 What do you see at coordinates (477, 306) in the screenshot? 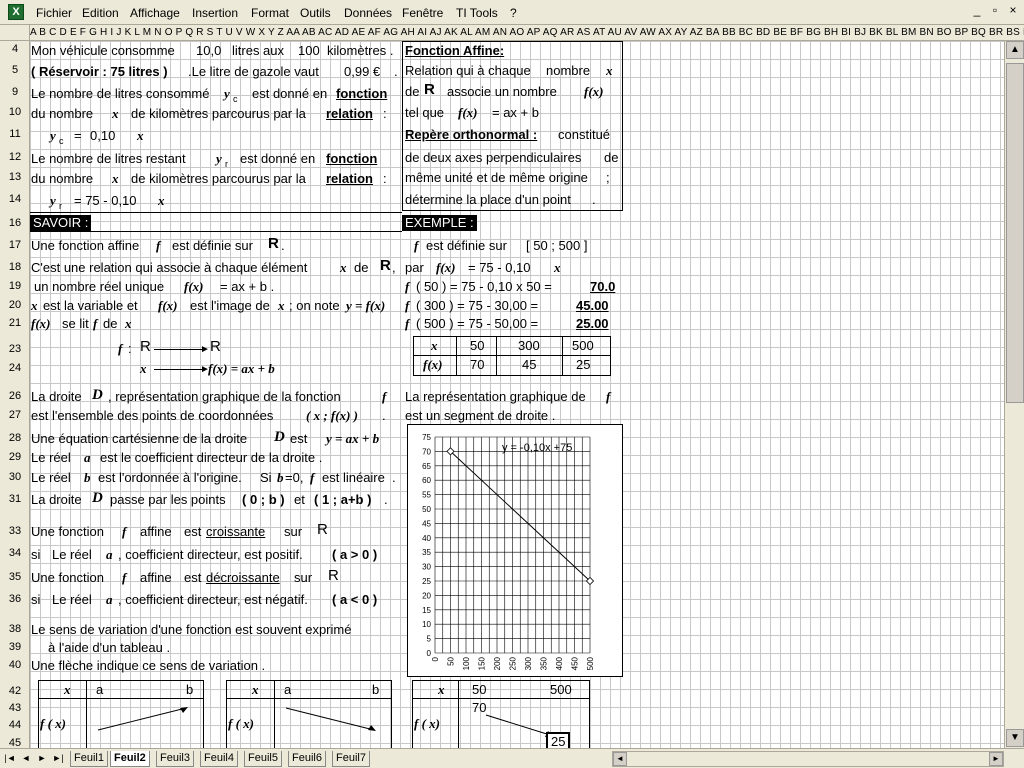
I see `cell-text: ( 300 ) = 75 - 30,00 =` at bounding box center [477, 306].